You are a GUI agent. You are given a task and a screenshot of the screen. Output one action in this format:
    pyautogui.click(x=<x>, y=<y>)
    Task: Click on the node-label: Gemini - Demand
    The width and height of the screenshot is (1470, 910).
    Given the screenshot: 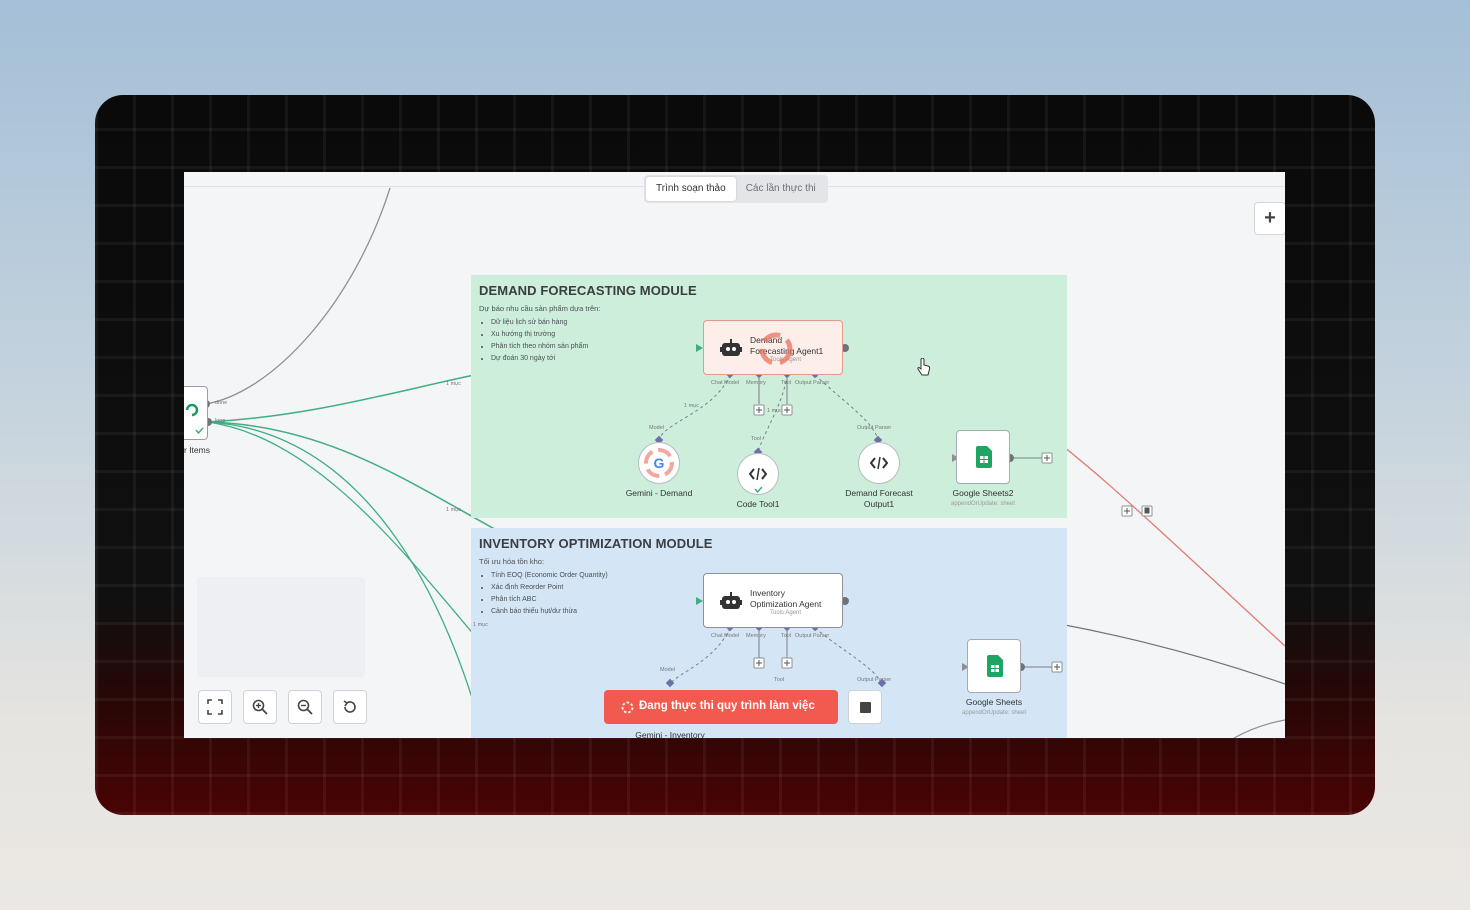 What is the action you would take?
    pyautogui.click(x=659, y=493)
    